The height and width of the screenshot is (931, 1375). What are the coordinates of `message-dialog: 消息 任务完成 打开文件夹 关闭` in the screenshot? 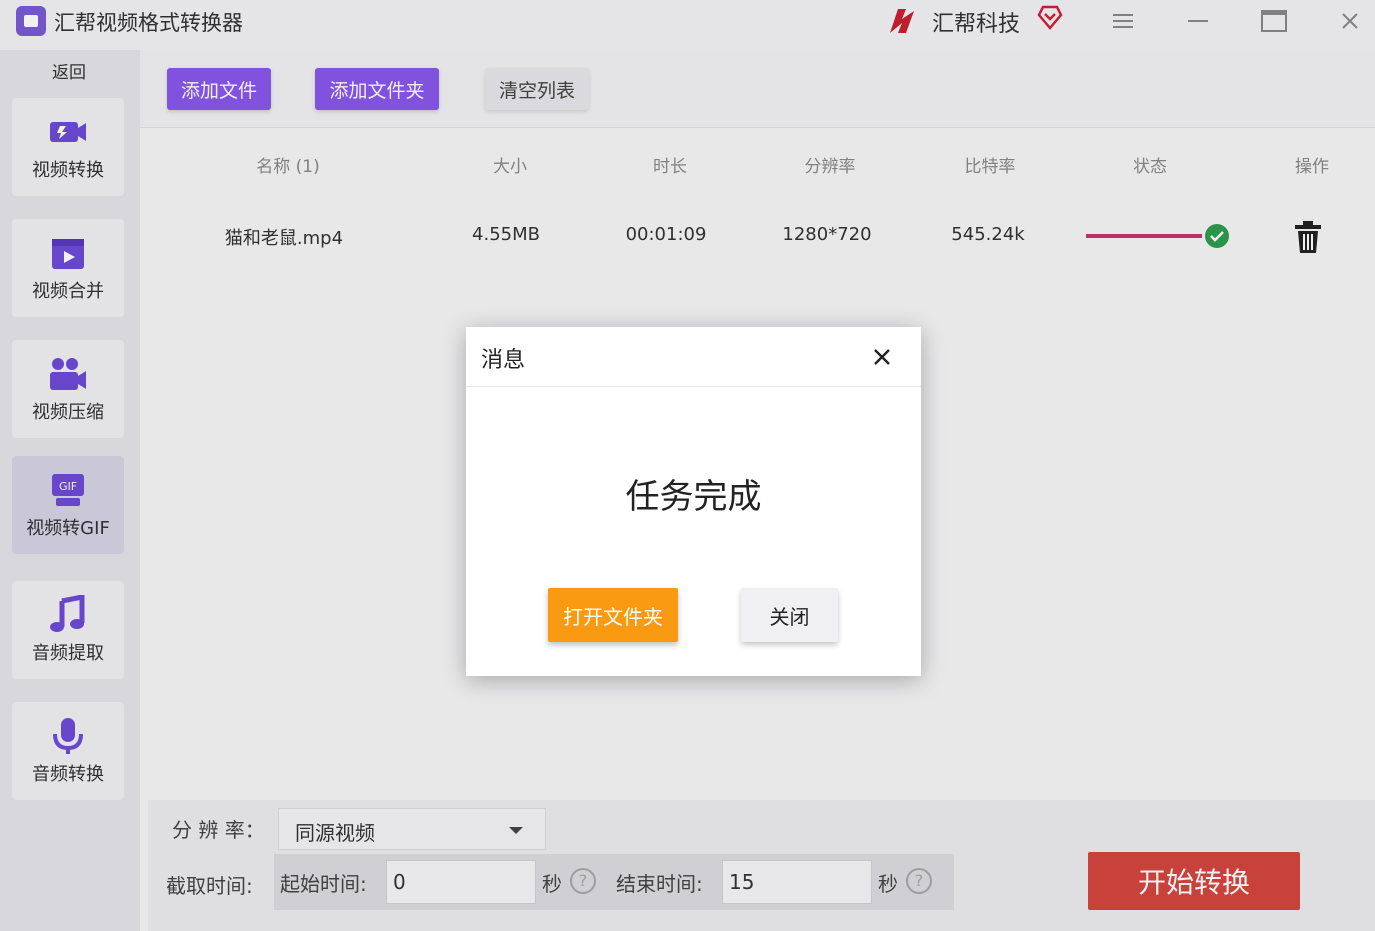 It's located at (693, 501).